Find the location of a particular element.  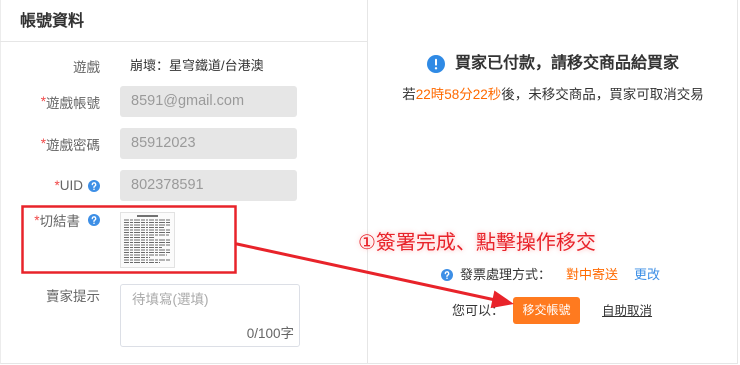

actions-row: 您可以： 移交帳號 自助取消 is located at coordinates (552, 310).